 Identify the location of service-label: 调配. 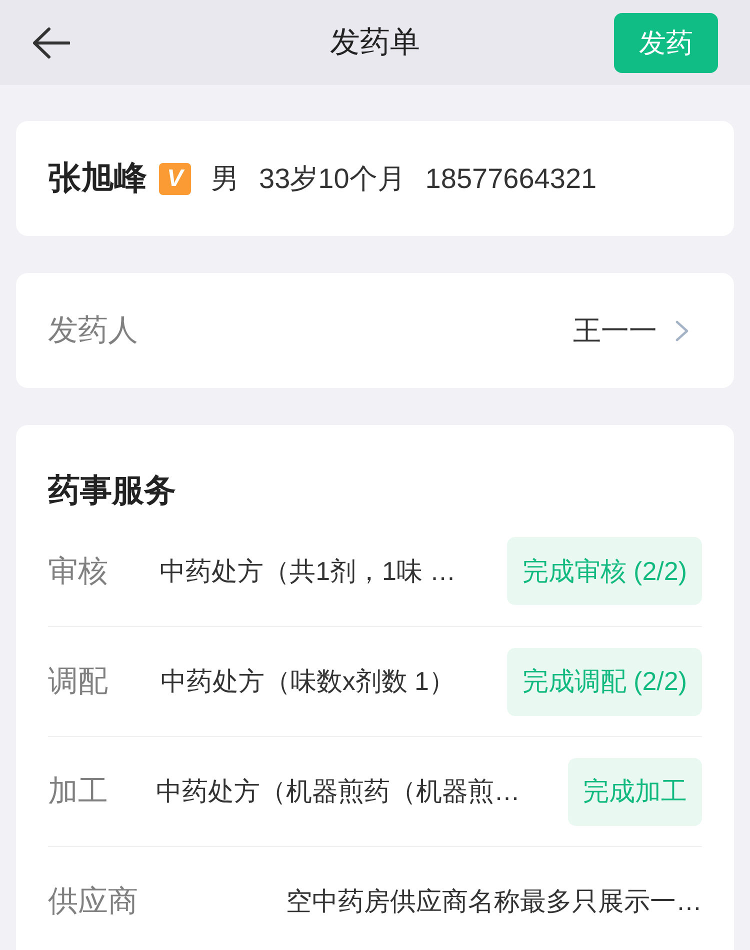
(78, 682).